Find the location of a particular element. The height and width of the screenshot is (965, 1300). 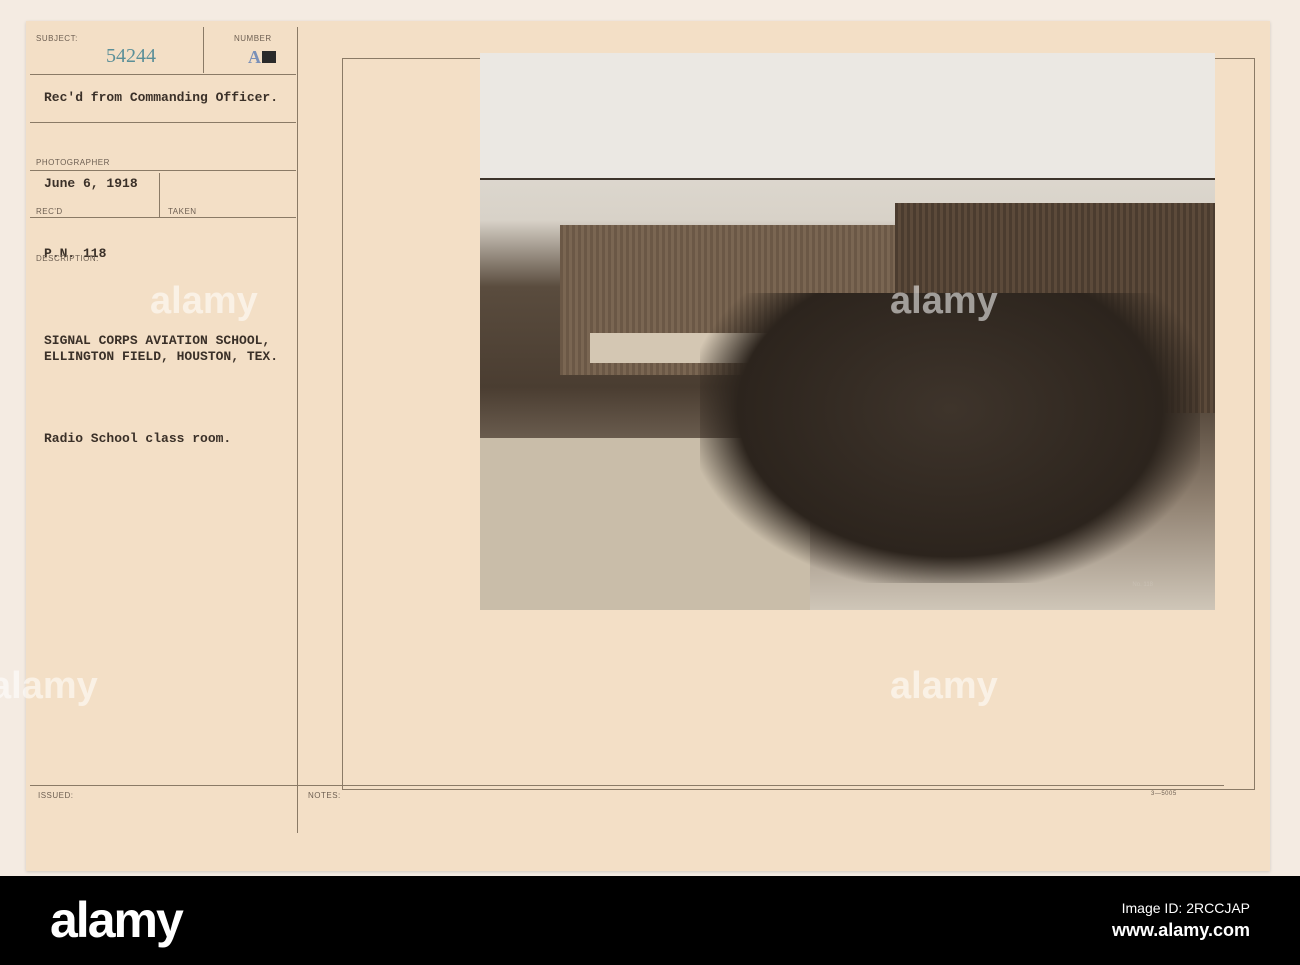

form-code: 3—5005 is located at coordinates (1164, 794).